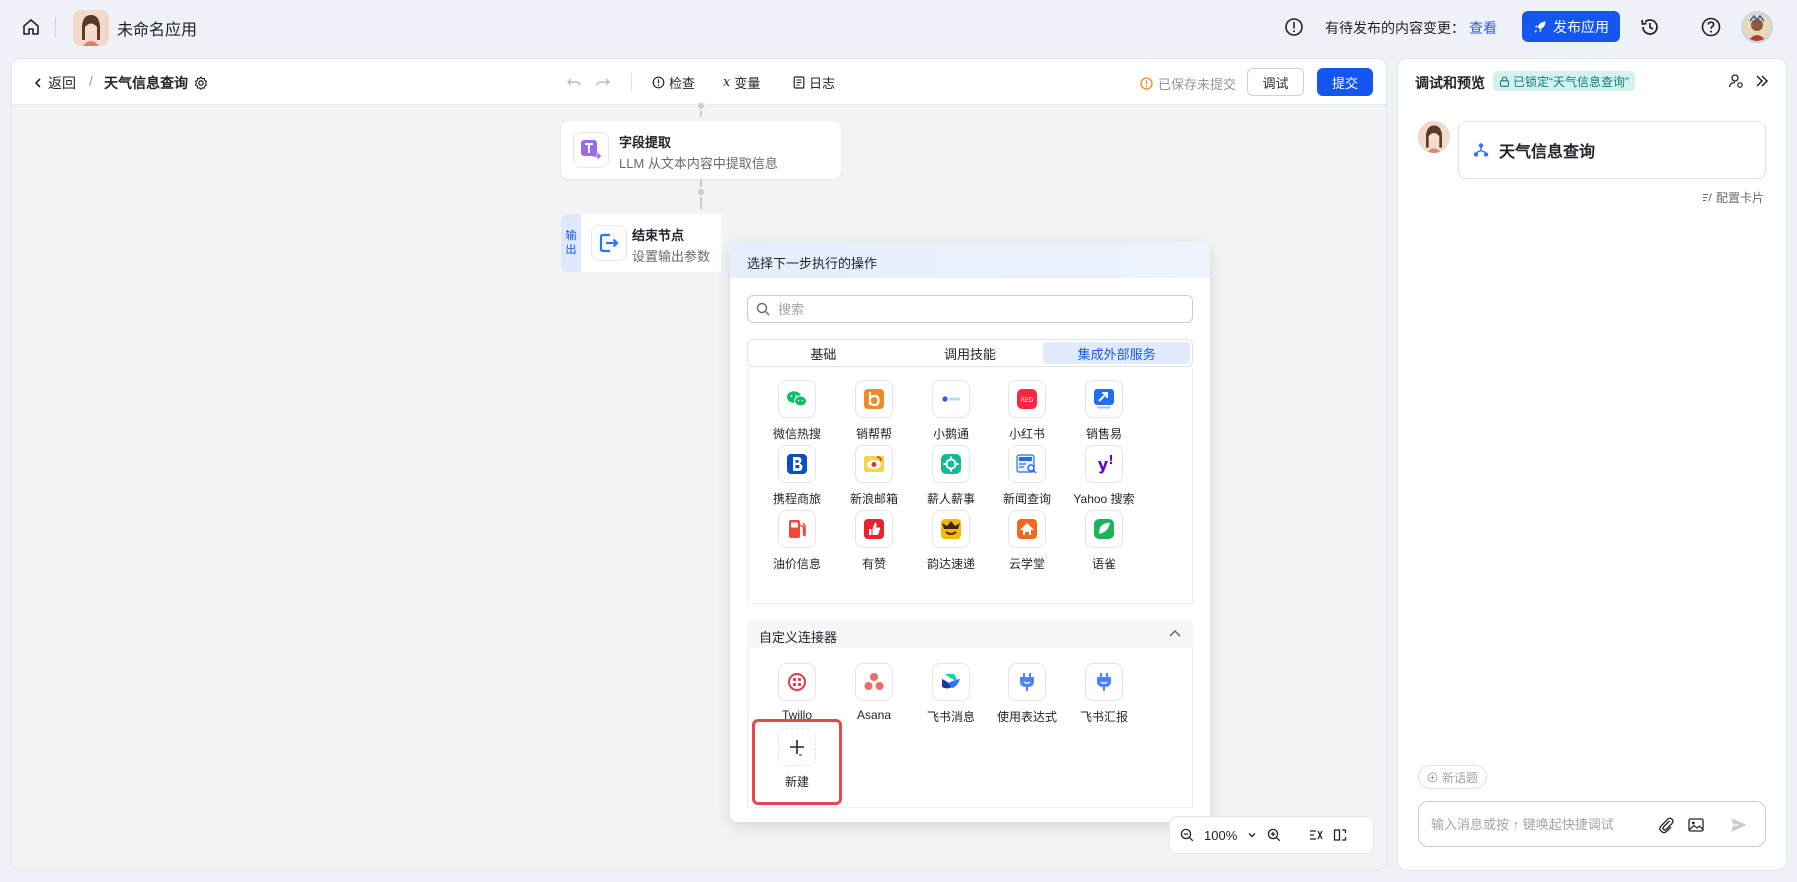 The width and height of the screenshot is (1797, 882). What do you see at coordinates (603, 84) in the screenshot?
I see `redo-icon` at bounding box center [603, 84].